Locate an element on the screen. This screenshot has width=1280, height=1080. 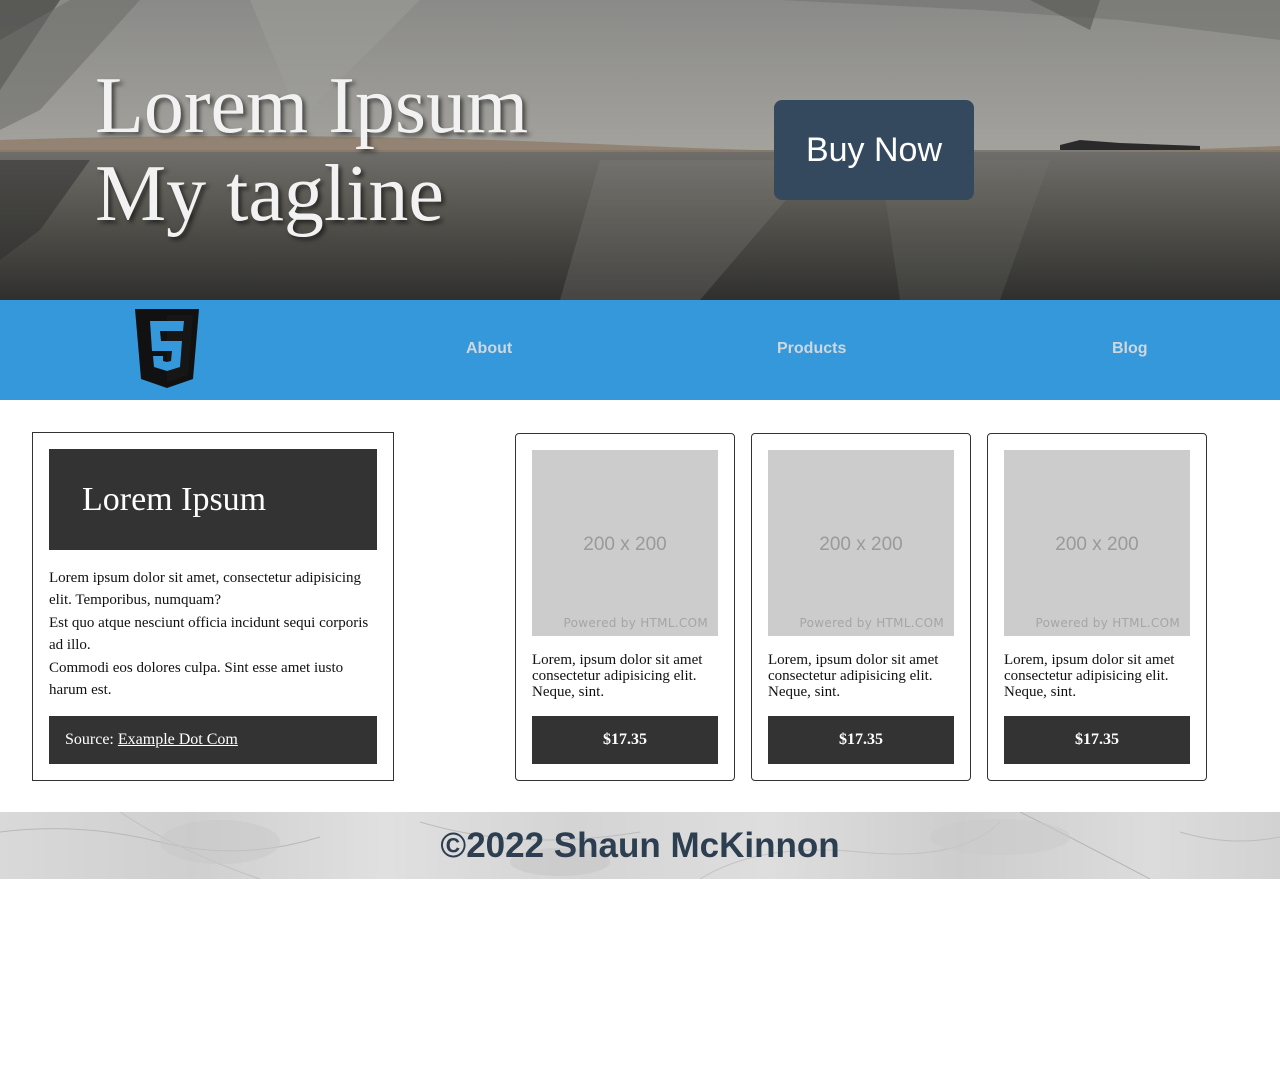
nav-link-products: Products is located at coordinates (811, 349).